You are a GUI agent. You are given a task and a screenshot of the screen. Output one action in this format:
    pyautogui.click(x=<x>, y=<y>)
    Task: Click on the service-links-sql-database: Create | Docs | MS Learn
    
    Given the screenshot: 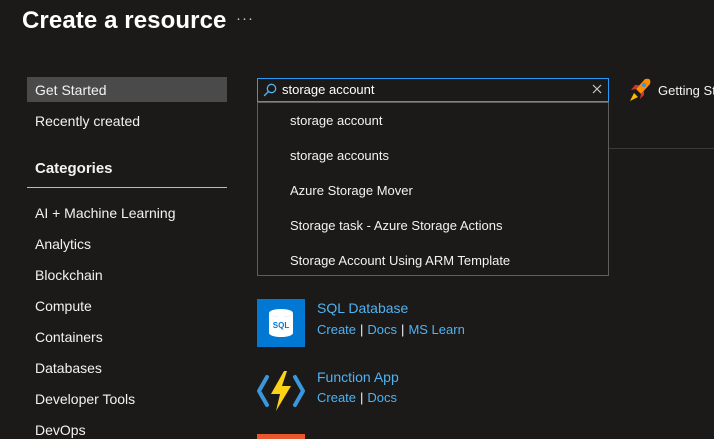 What is the action you would take?
    pyautogui.click(x=391, y=329)
    